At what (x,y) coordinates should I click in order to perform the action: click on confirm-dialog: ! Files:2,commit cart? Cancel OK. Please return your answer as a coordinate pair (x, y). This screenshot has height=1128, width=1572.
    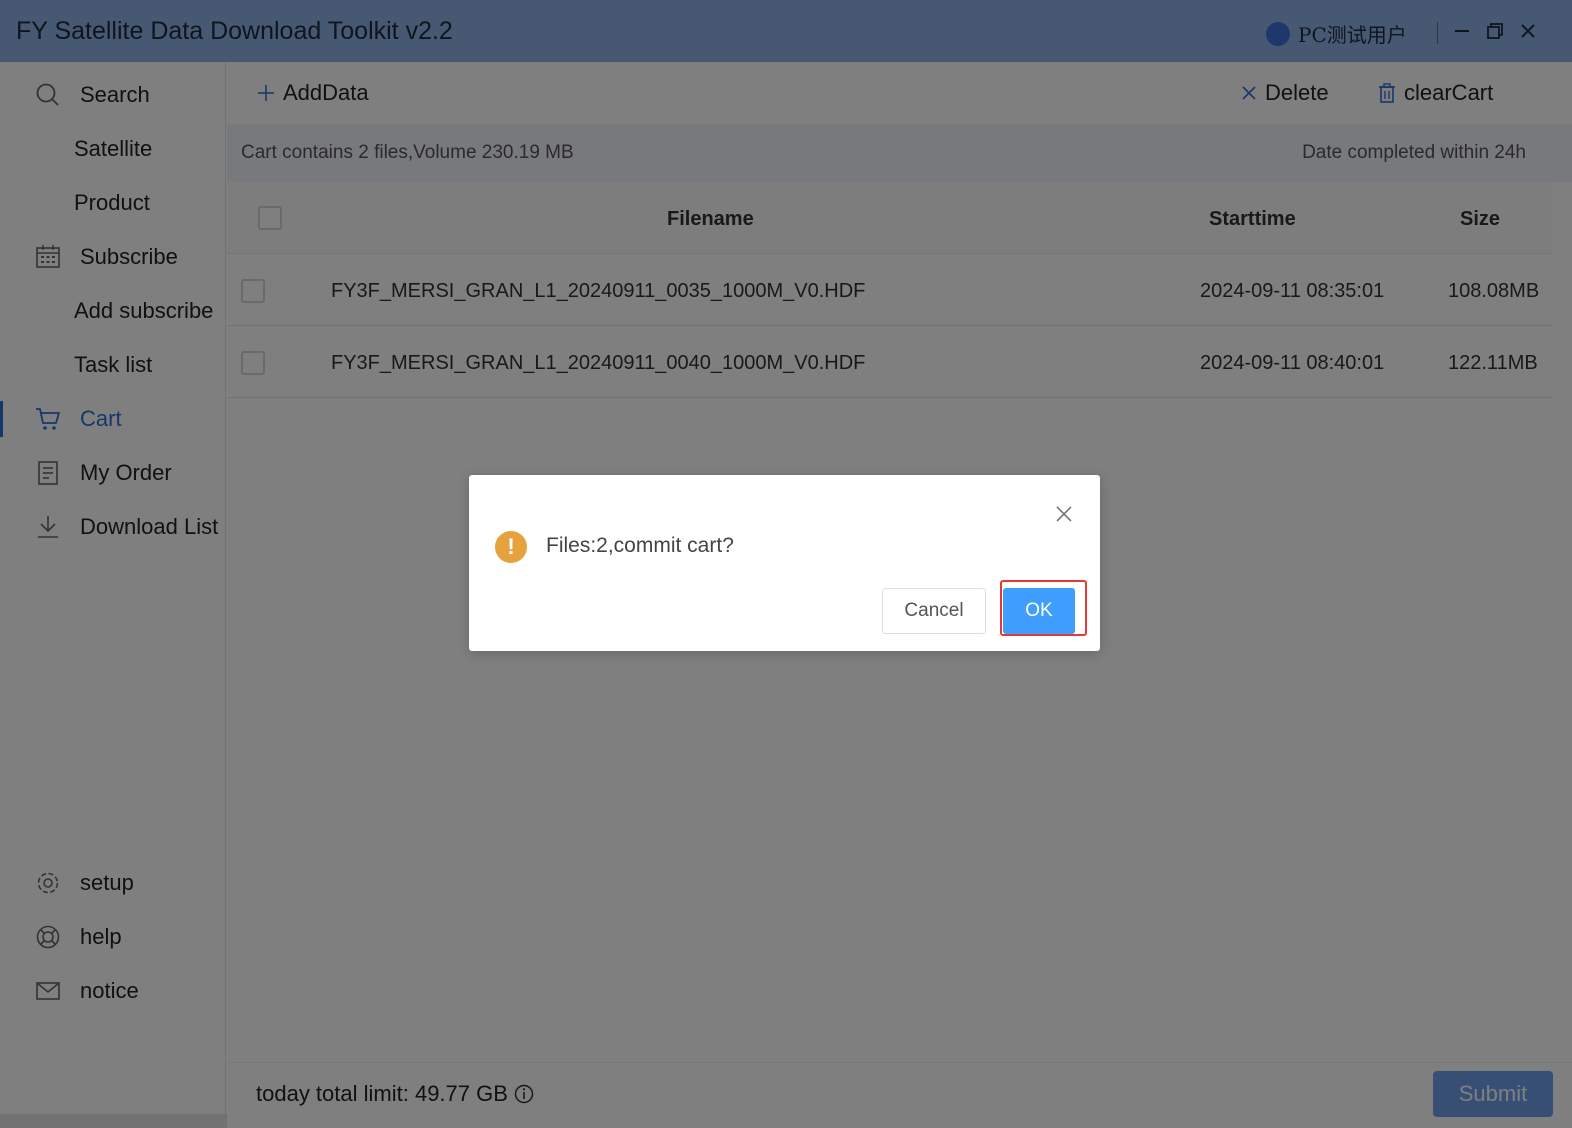
    Looking at the image, I should click on (784, 563).